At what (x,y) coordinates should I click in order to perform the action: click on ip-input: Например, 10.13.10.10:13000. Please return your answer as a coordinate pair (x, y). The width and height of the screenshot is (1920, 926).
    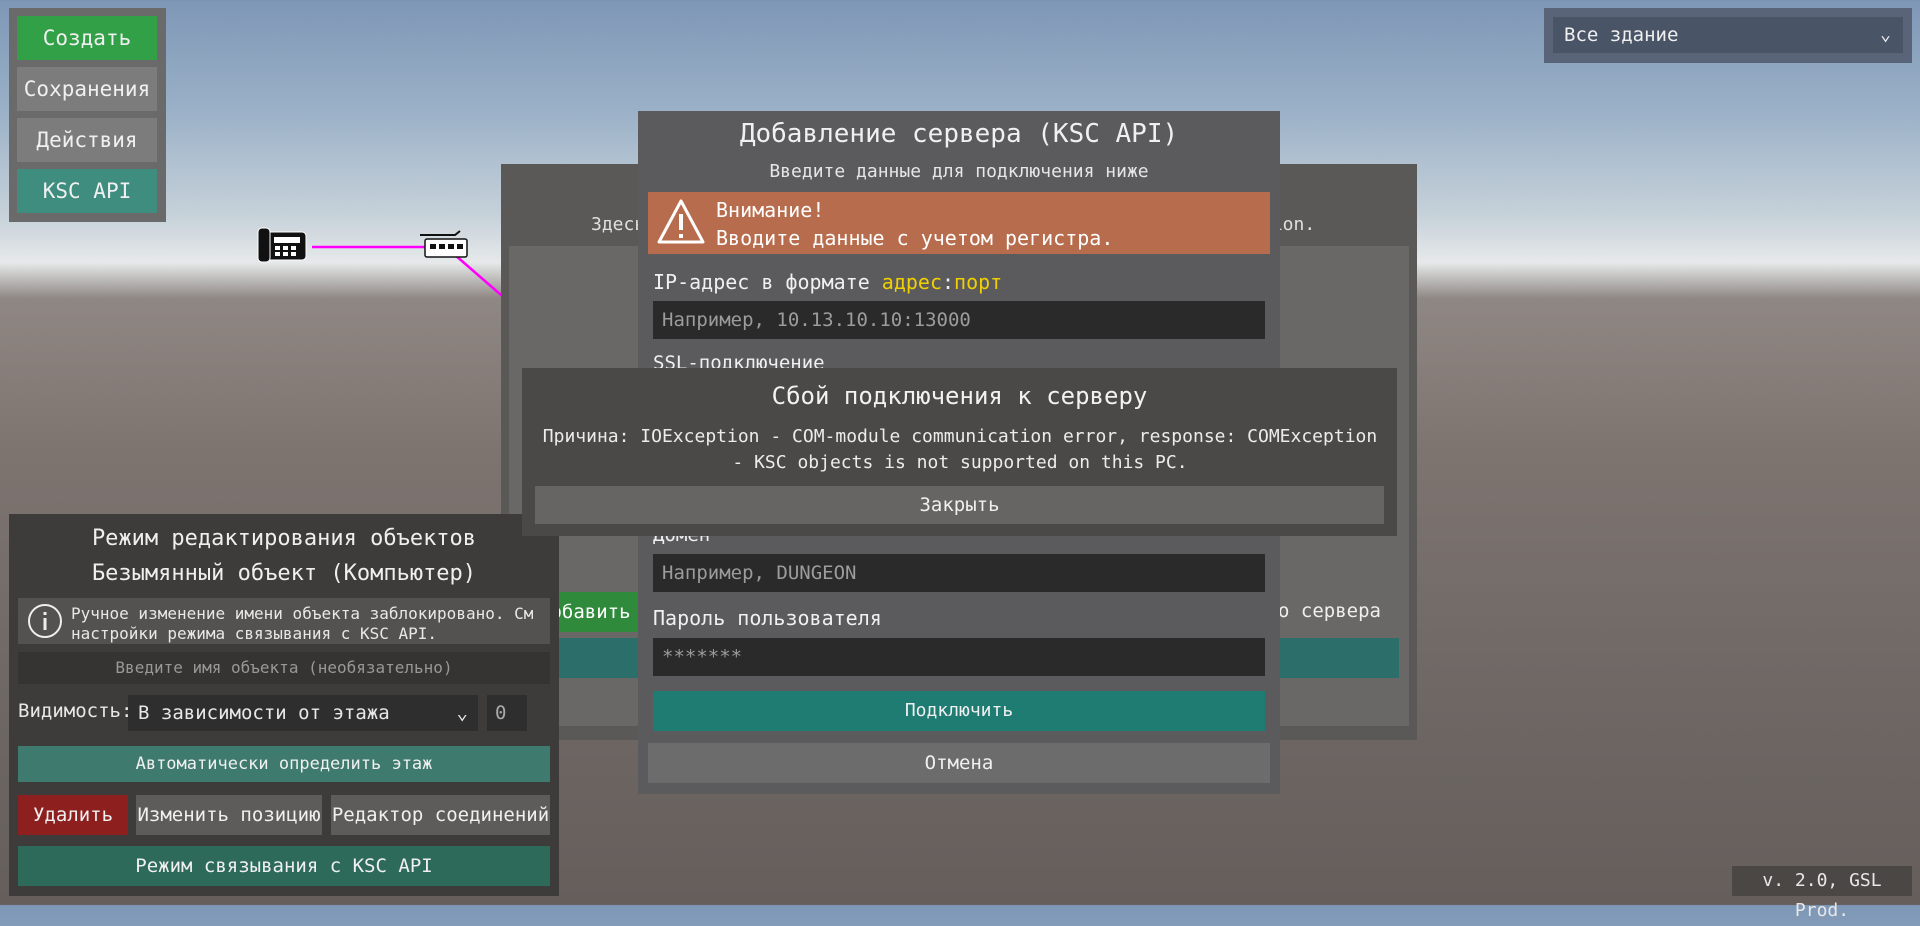
    Looking at the image, I should click on (959, 320).